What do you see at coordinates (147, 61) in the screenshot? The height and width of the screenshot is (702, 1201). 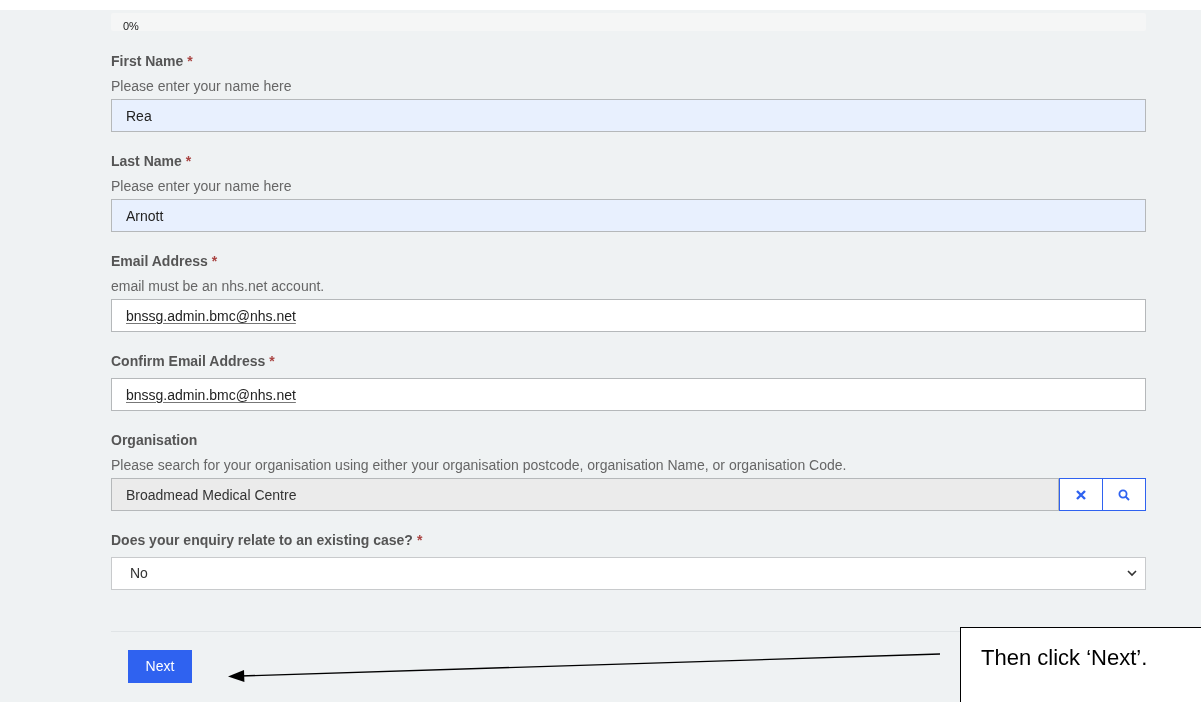 I see `field-label: First Name` at bounding box center [147, 61].